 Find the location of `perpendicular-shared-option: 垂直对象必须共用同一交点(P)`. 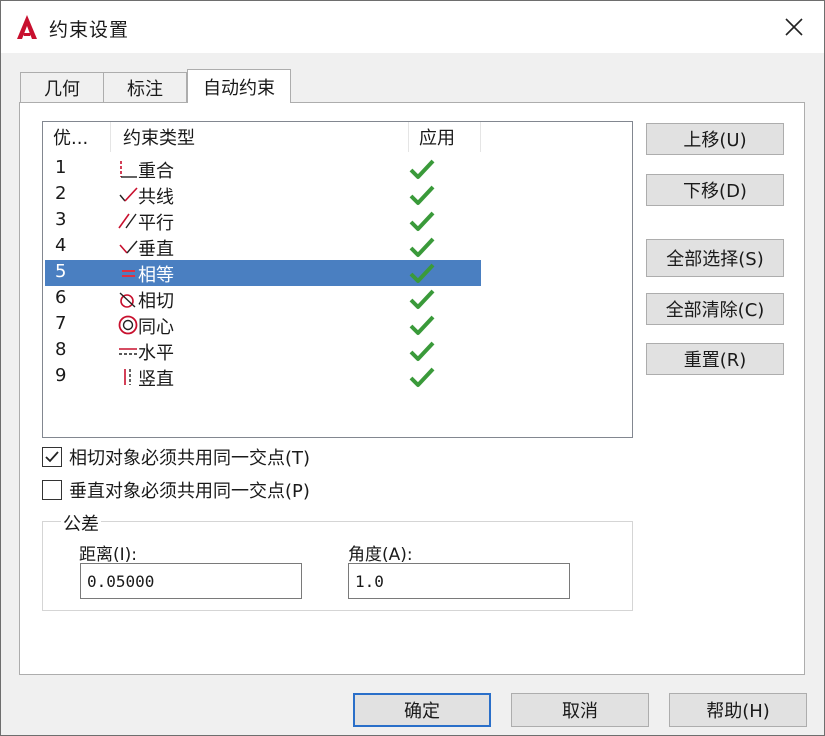

perpendicular-shared-option: 垂直对象必须共用同一交点(P) is located at coordinates (176, 490).